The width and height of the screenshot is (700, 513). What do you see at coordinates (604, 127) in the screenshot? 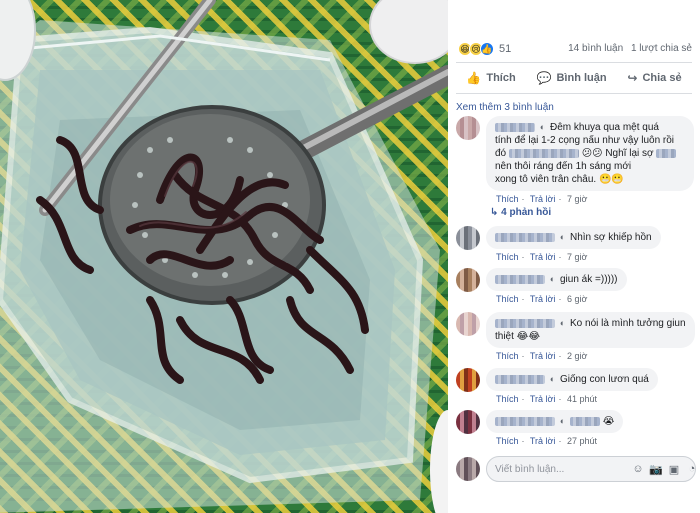
I see `comment-text: Đêm khuya qua mệt quá` at bounding box center [604, 127].